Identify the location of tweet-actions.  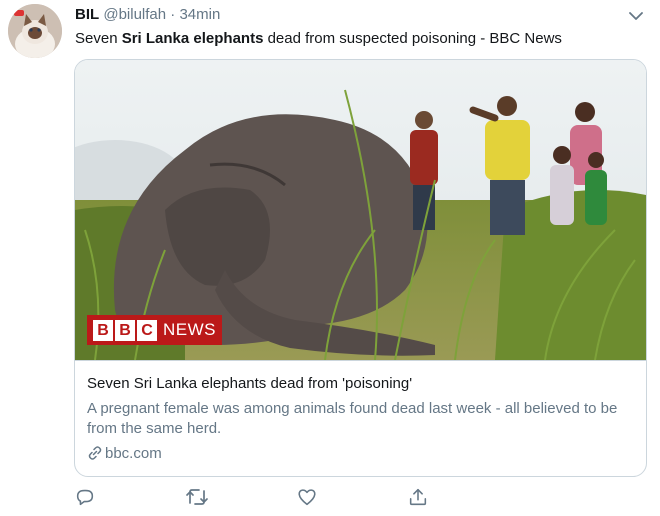
(359, 498).